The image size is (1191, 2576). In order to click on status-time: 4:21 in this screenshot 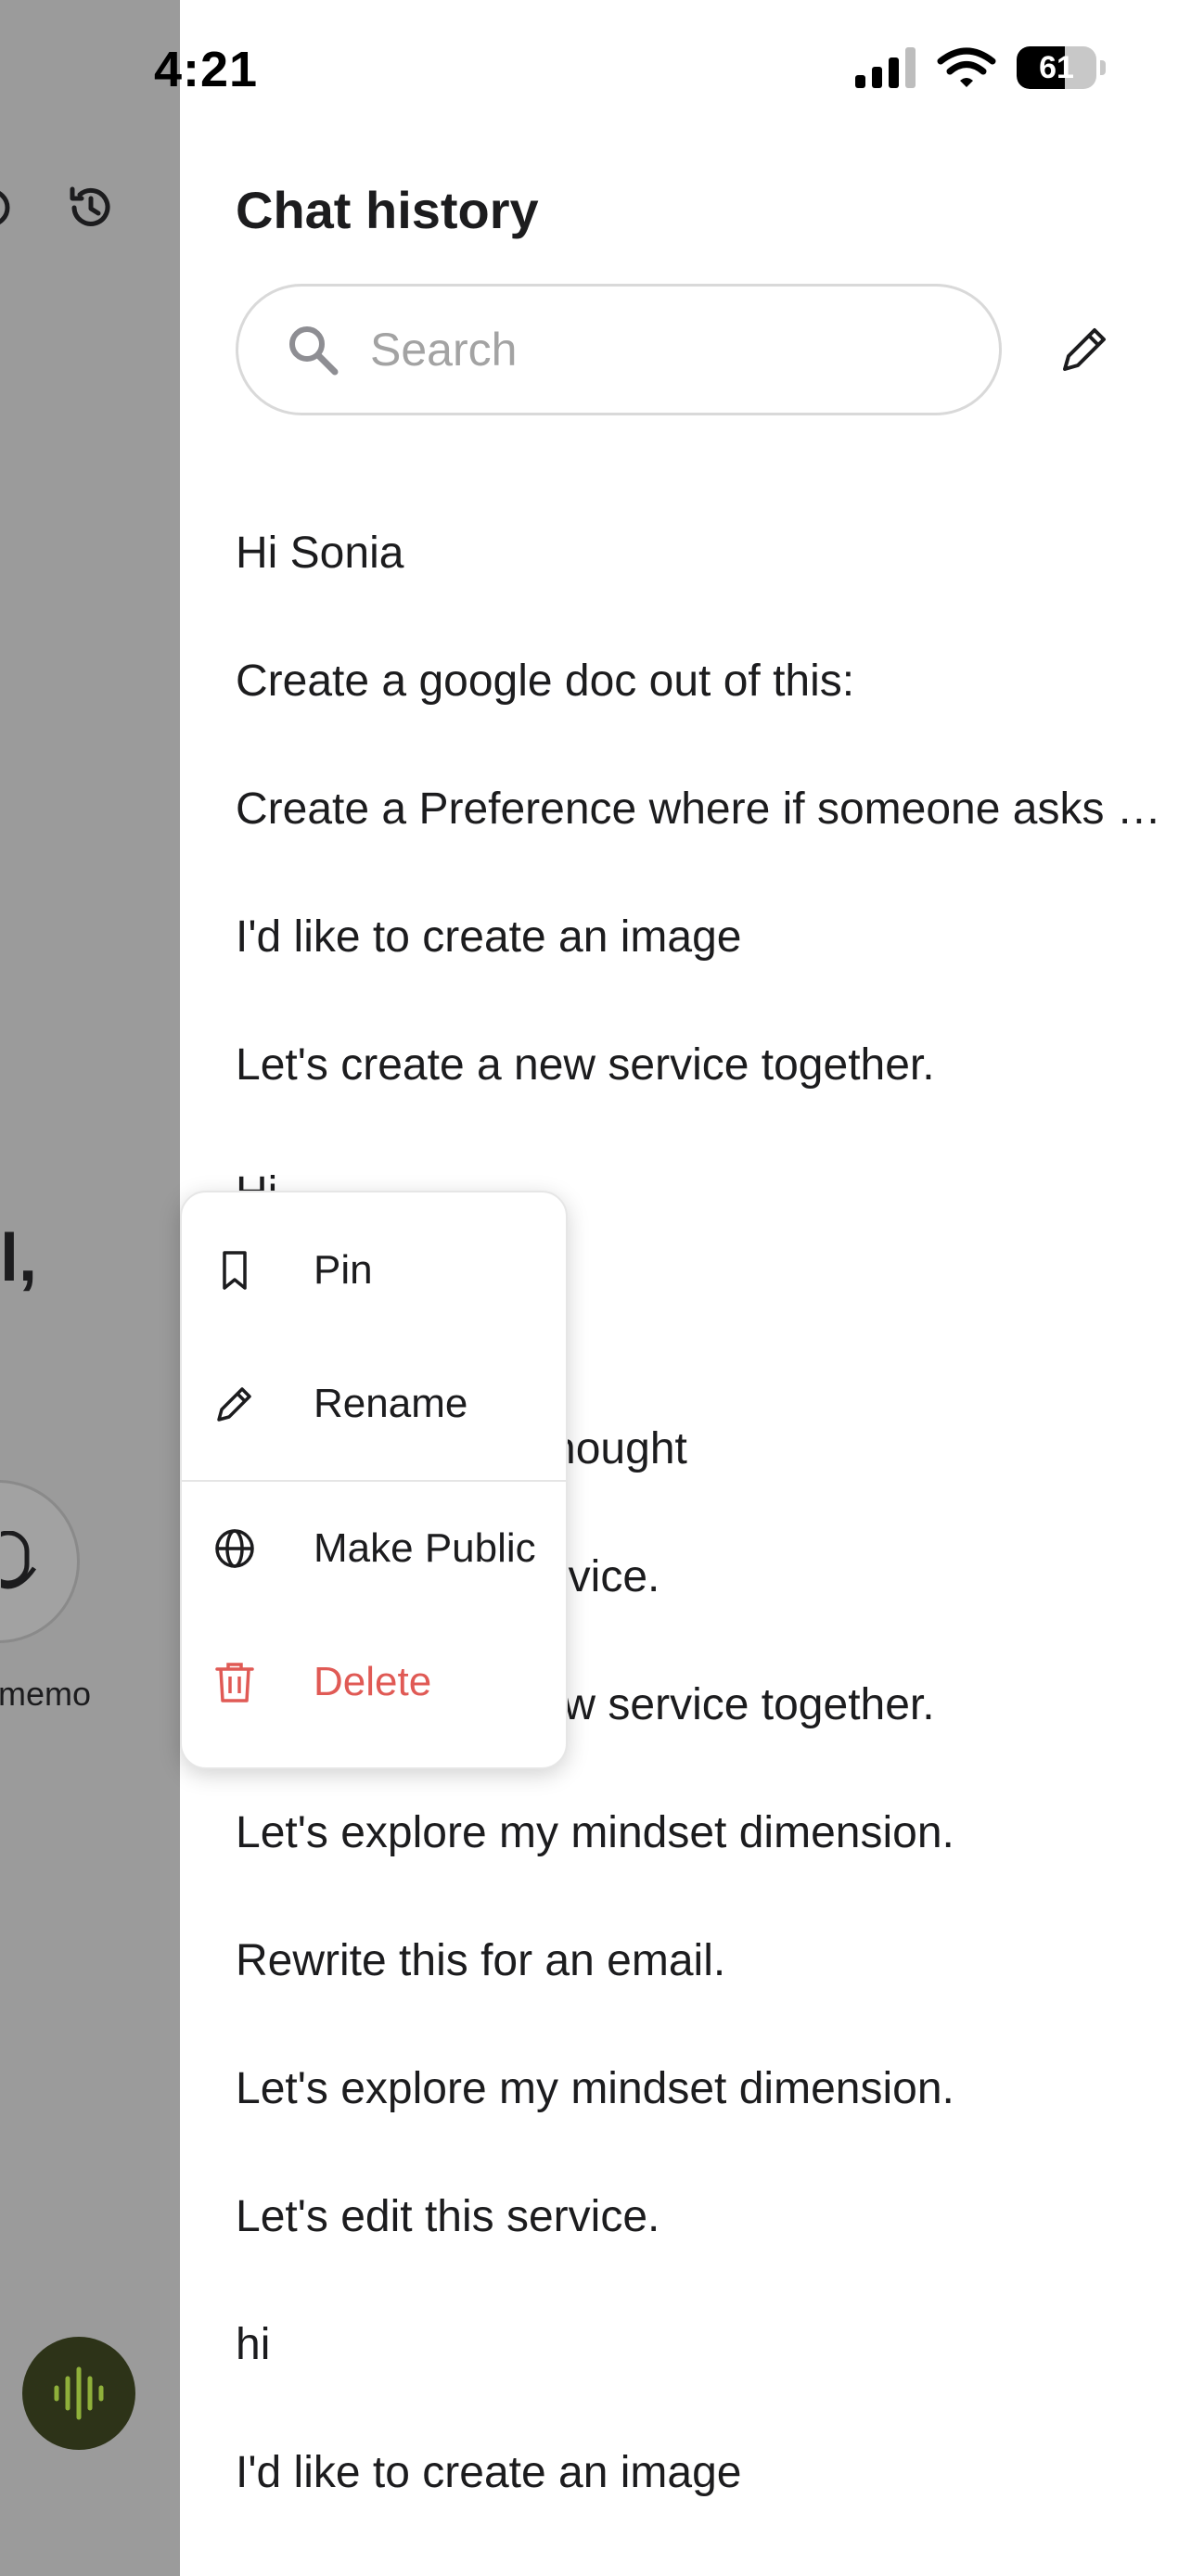, I will do `click(206, 69)`.